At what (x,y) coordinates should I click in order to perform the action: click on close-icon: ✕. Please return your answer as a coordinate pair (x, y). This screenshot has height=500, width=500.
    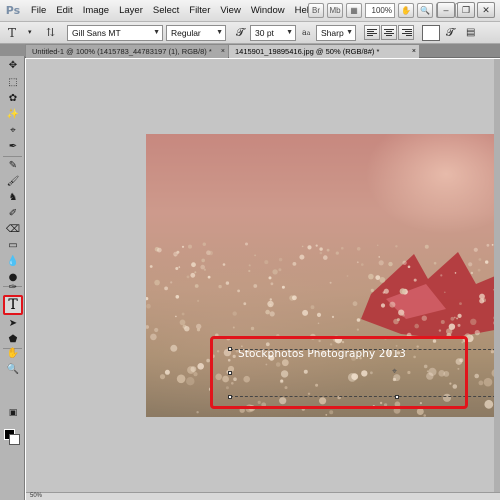
    Looking at the image, I should click on (486, 10).